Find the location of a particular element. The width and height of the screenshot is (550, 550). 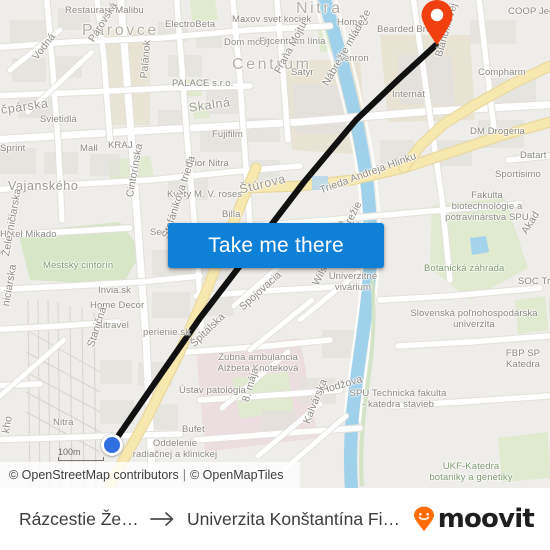

moovit-wordmark: moovit is located at coordinates (486, 519).